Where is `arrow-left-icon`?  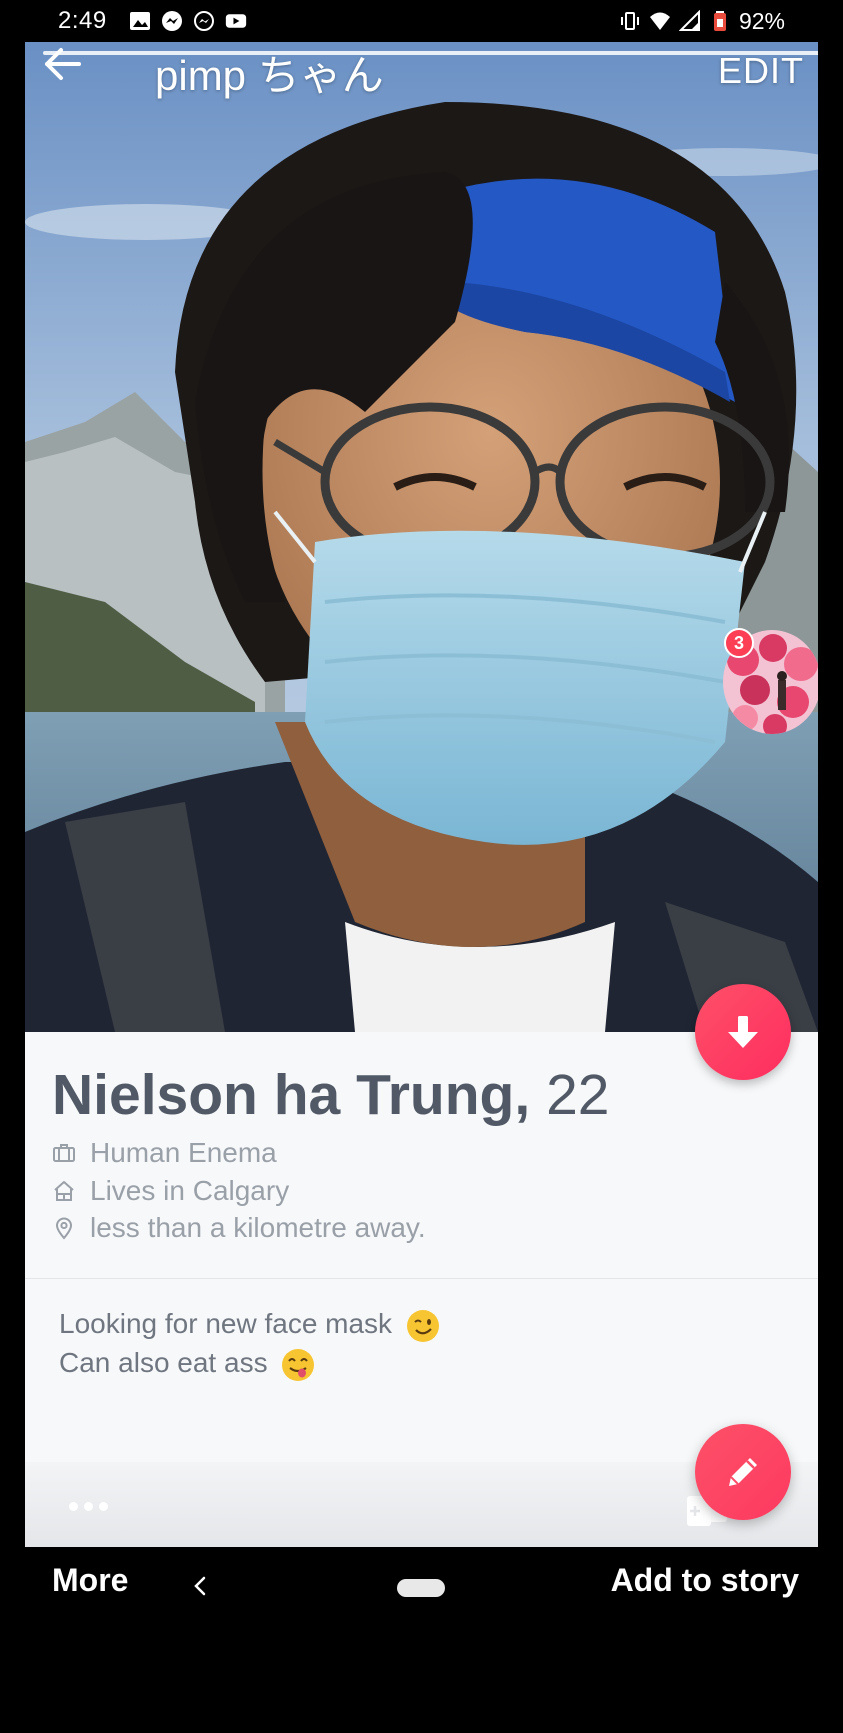 arrow-left-icon is located at coordinates (62, 64).